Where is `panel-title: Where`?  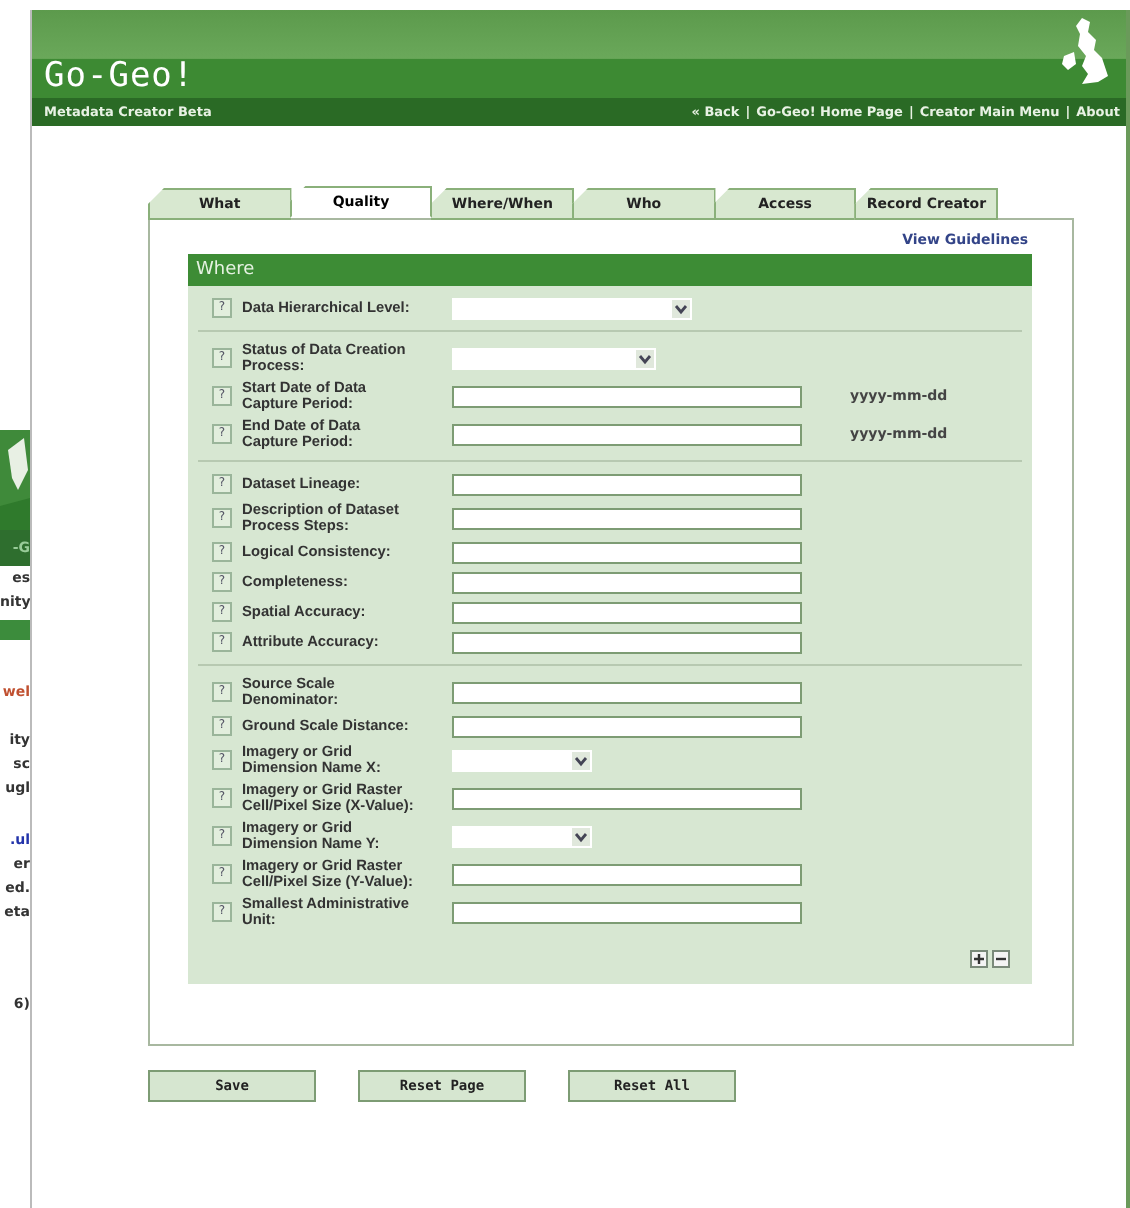
panel-title: Where is located at coordinates (610, 270).